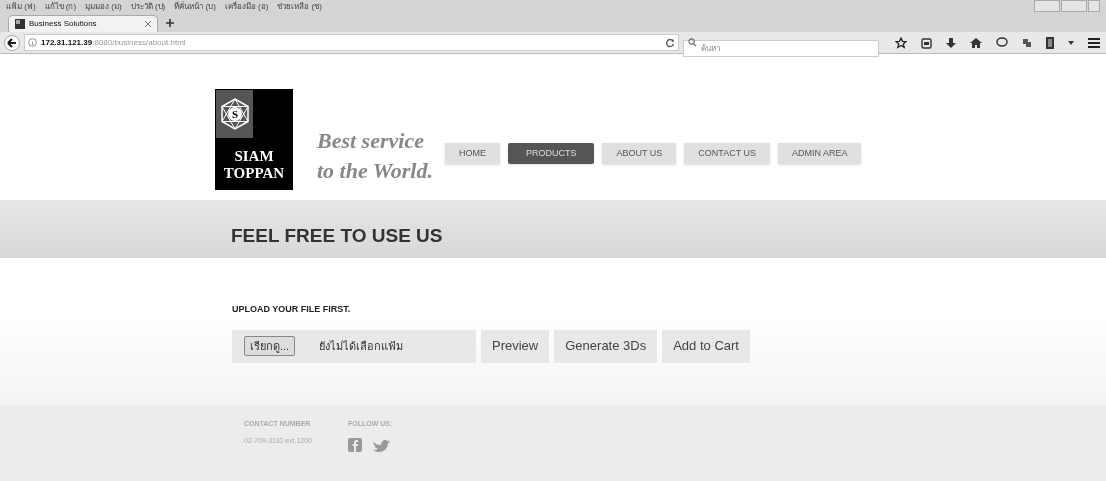 The width and height of the screenshot is (1106, 481). What do you see at coordinates (195, 6) in the screenshot?
I see `menu-item: ที่คั่นหน้า (บ)` at bounding box center [195, 6].